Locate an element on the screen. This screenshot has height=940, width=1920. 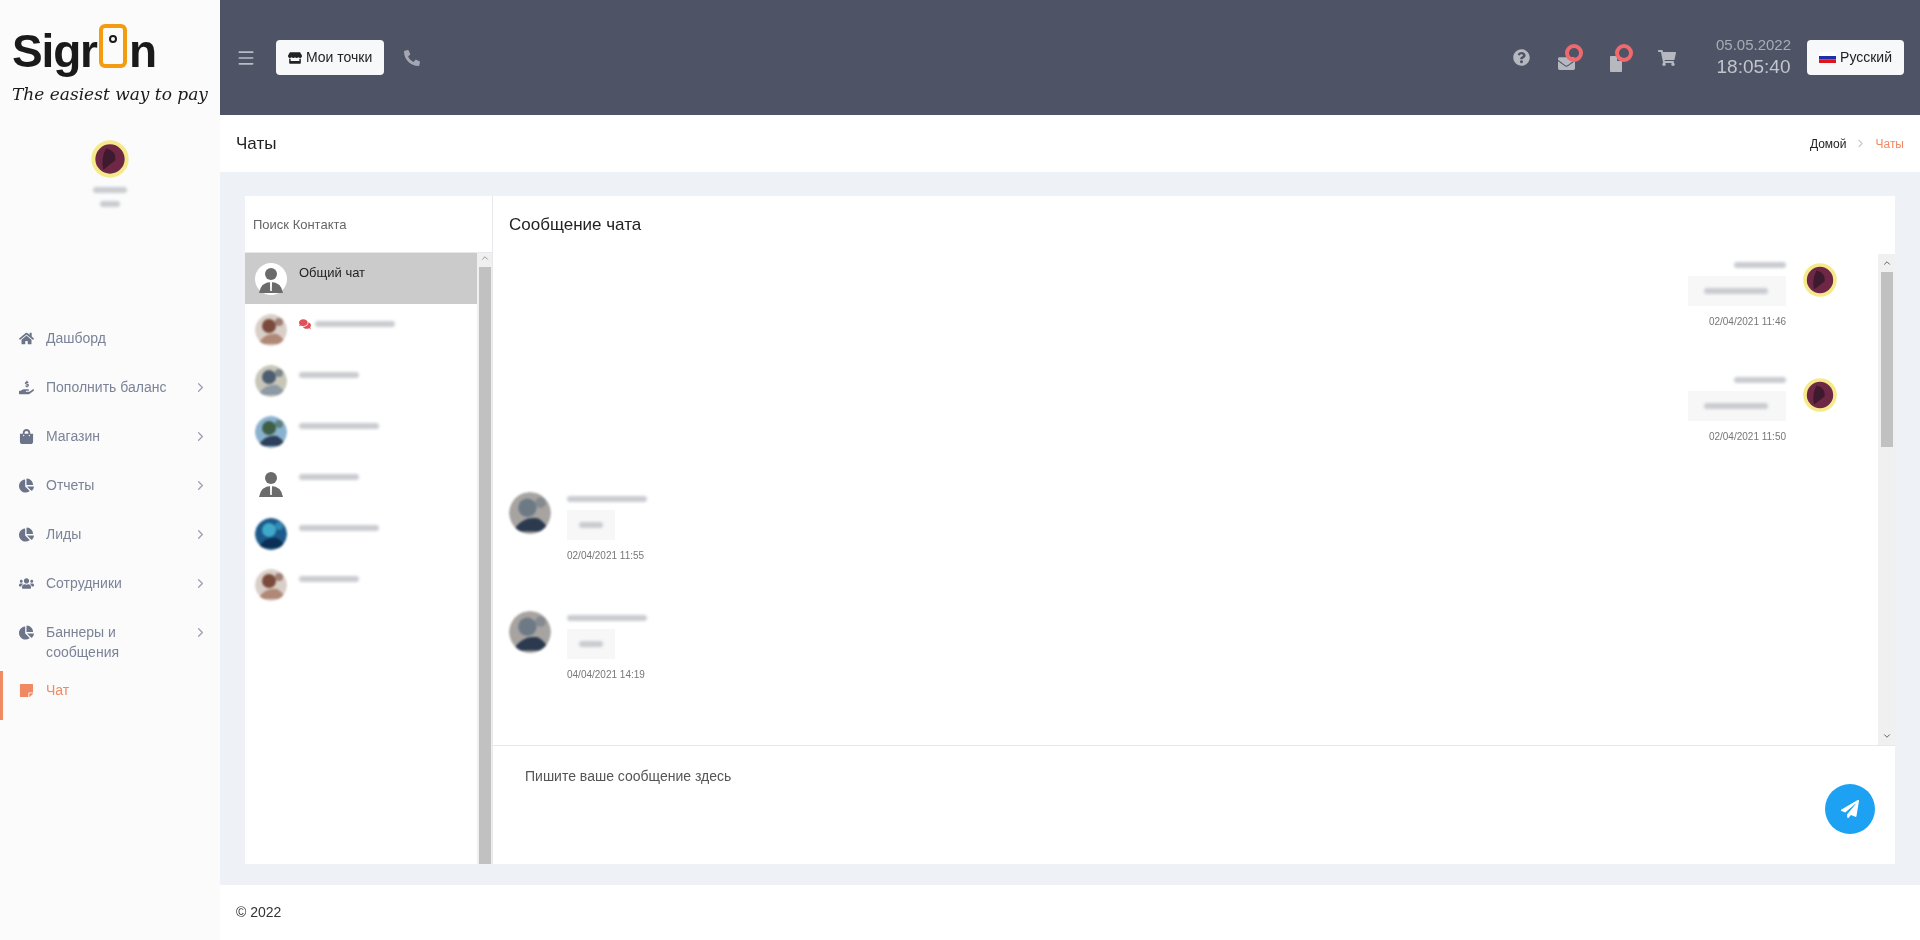
sidebar-item: Чат is located at coordinates (110, 695).